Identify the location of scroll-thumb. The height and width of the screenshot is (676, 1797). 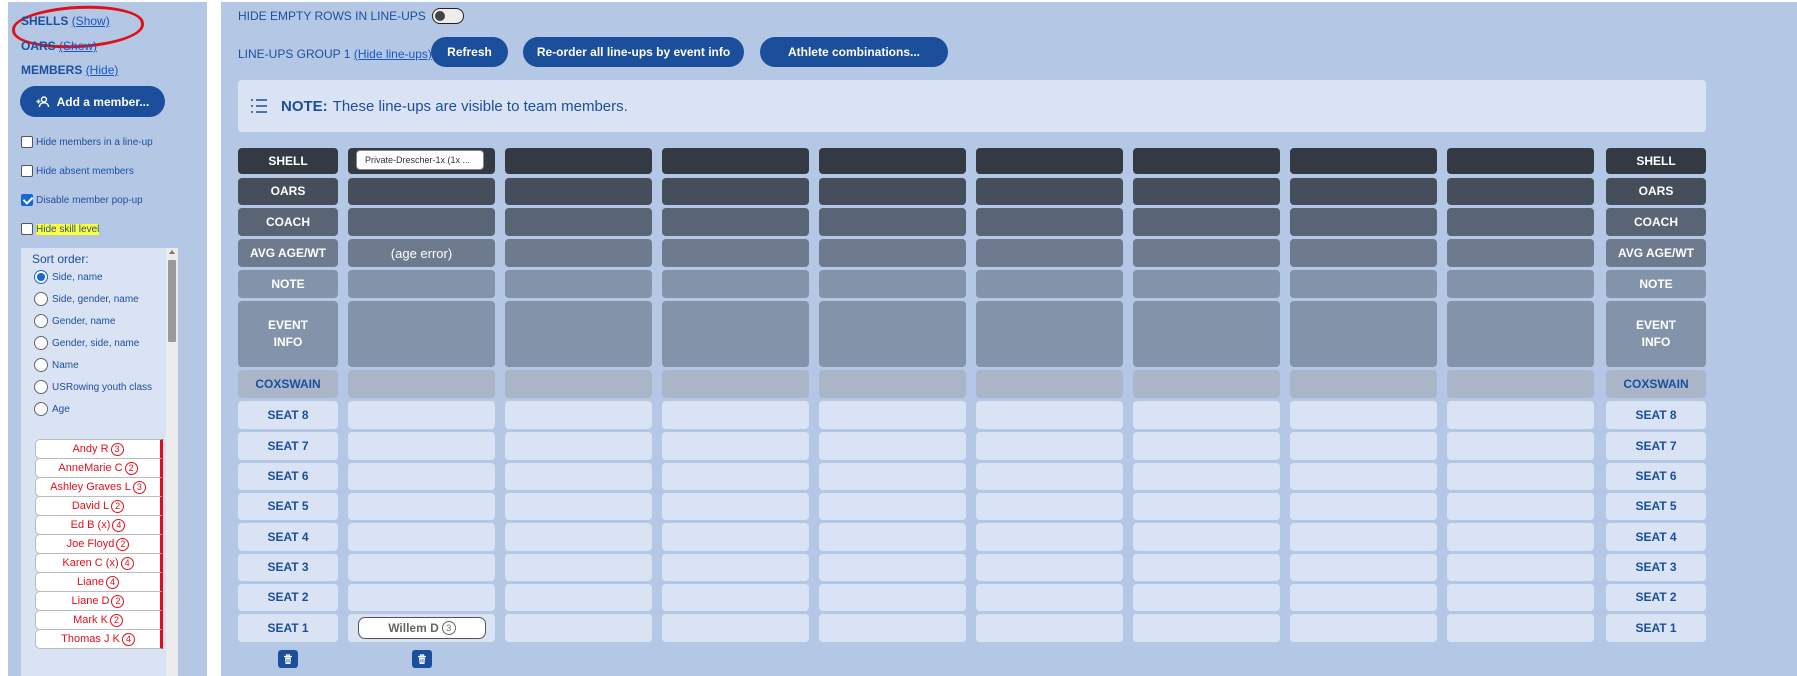
(172, 301).